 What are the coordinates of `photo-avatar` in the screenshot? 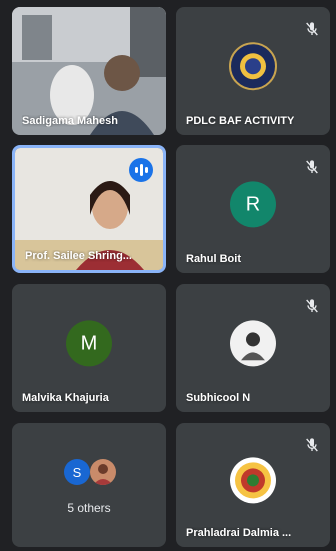 It's located at (253, 343).